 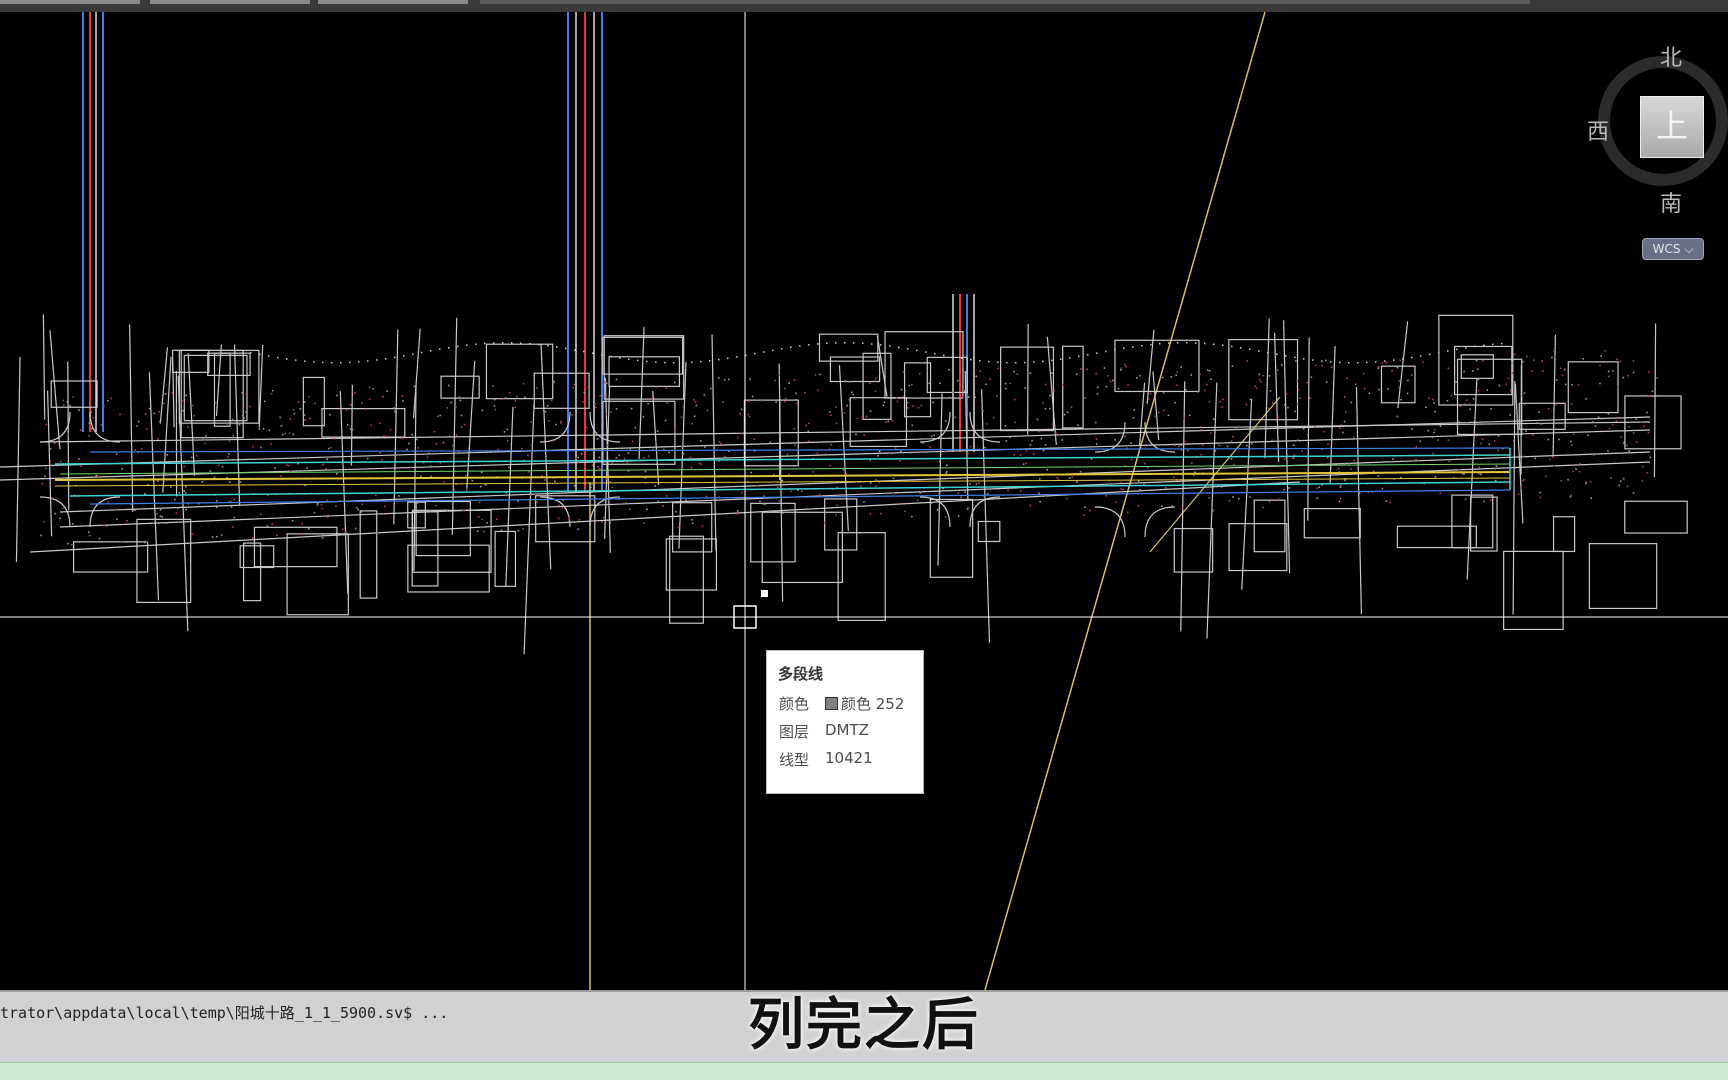 What do you see at coordinates (864, 703) in the screenshot?
I see `tooltip-value: 颜色 252` at bounding box center [864, 703].